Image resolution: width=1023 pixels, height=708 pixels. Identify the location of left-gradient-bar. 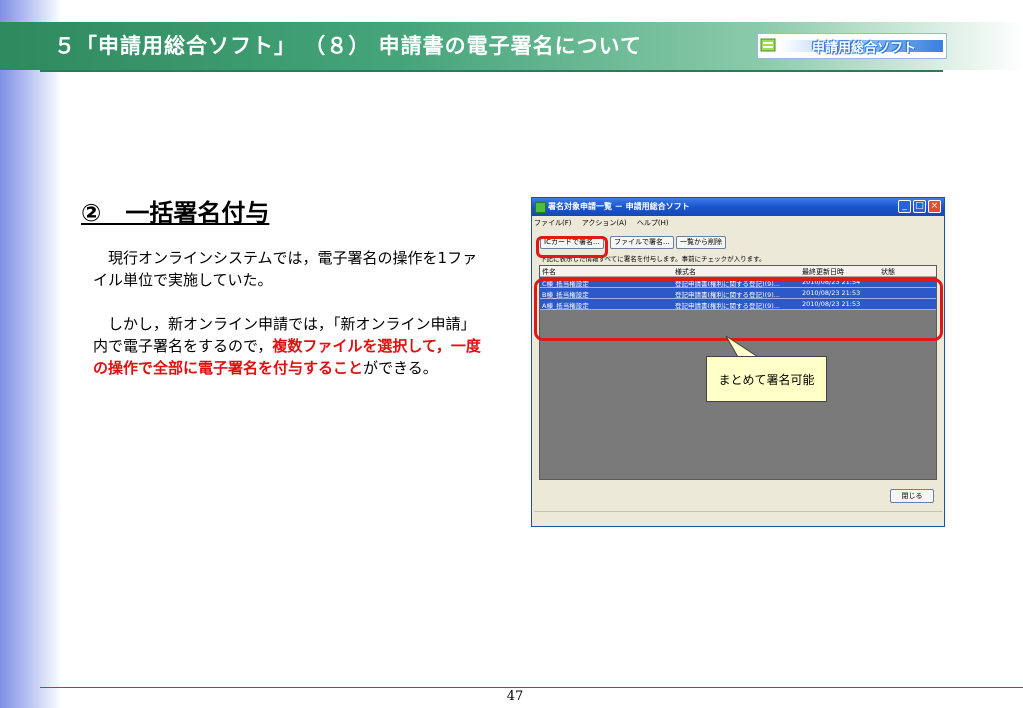
(31, 354).